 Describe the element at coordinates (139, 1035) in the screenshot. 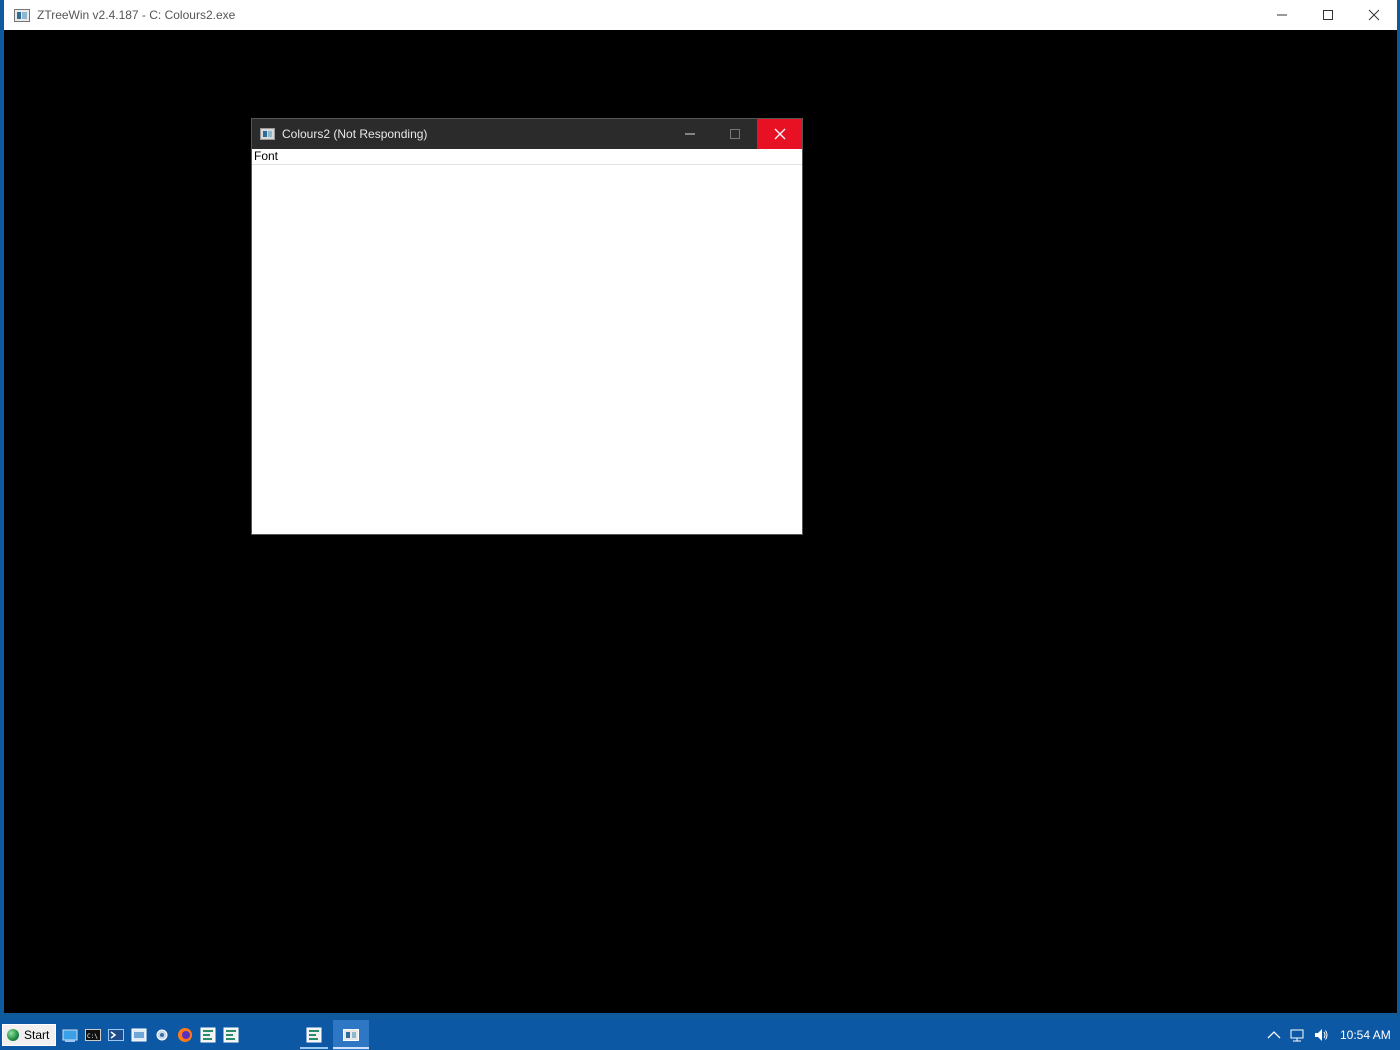

I see `control-panel-icon` at that location.